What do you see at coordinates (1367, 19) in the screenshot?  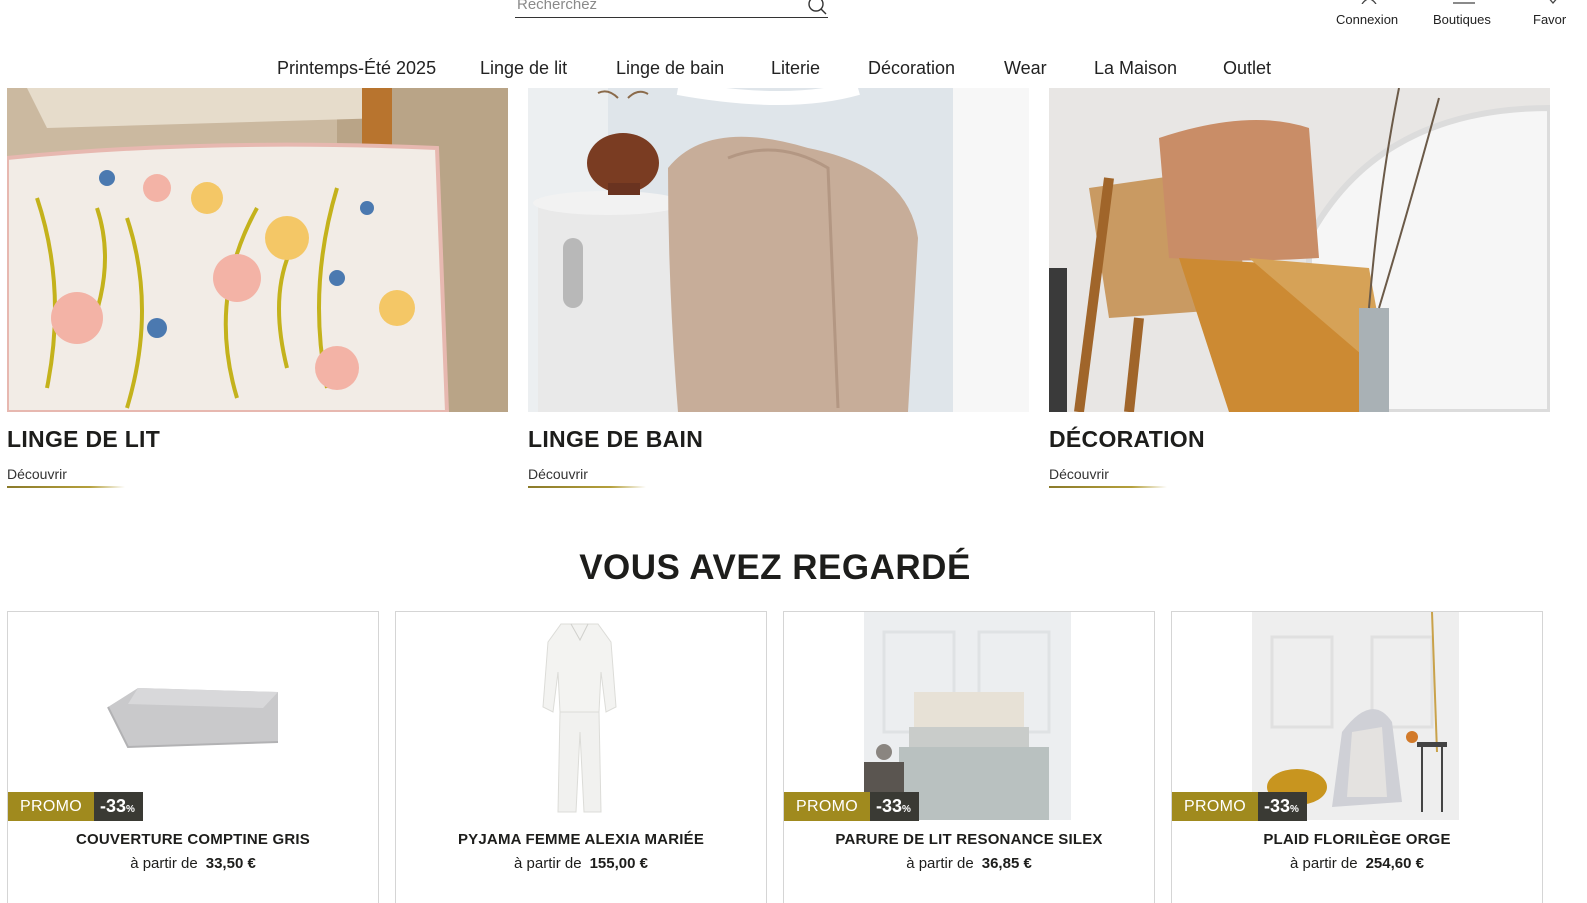 I see `connexion-label: Connexion` at bounding box center [1367, 19].